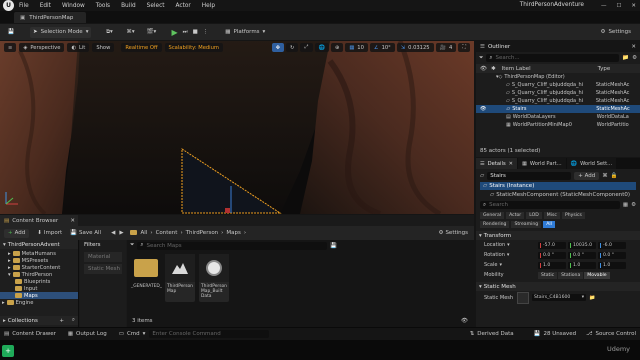 Image resolution: width=640 pixels, height=360 pixels. I want to click on filter-static-mesh: Static Mesh, so click(103, 269).